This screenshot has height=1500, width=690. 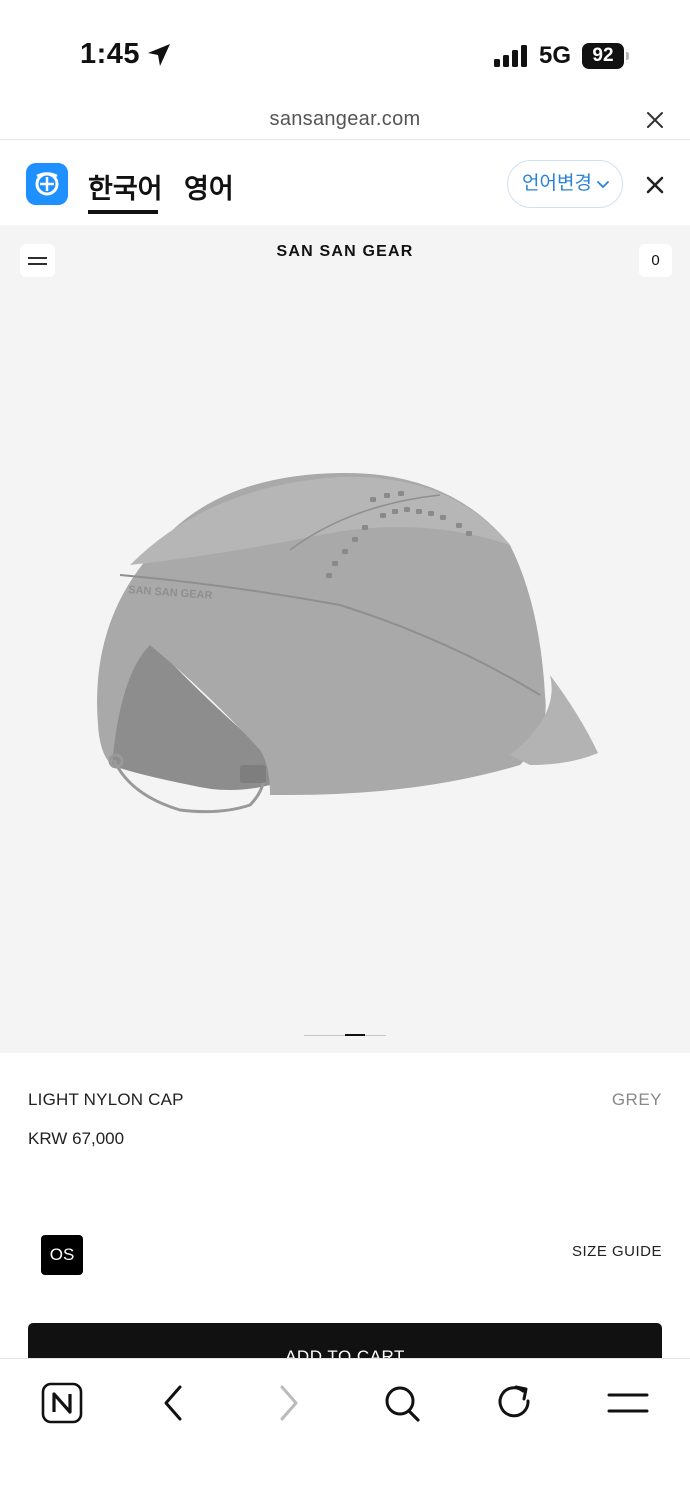 I want to click on status-time: 1:45, so click(x=110, y=54).